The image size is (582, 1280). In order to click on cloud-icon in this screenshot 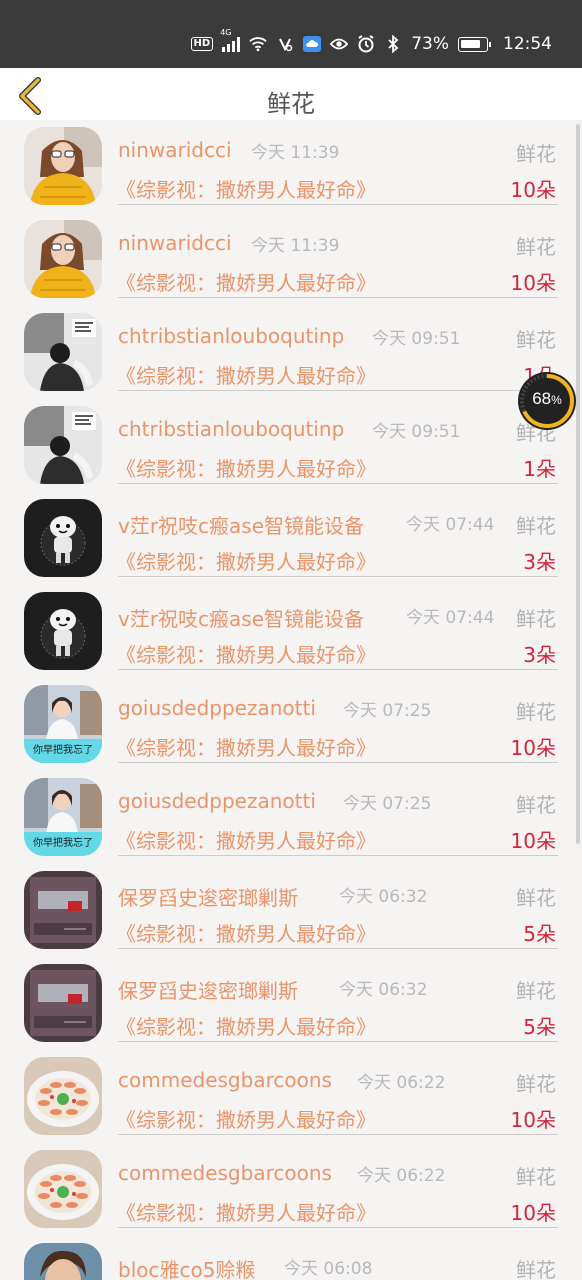, I will do `click(312, 44)`.